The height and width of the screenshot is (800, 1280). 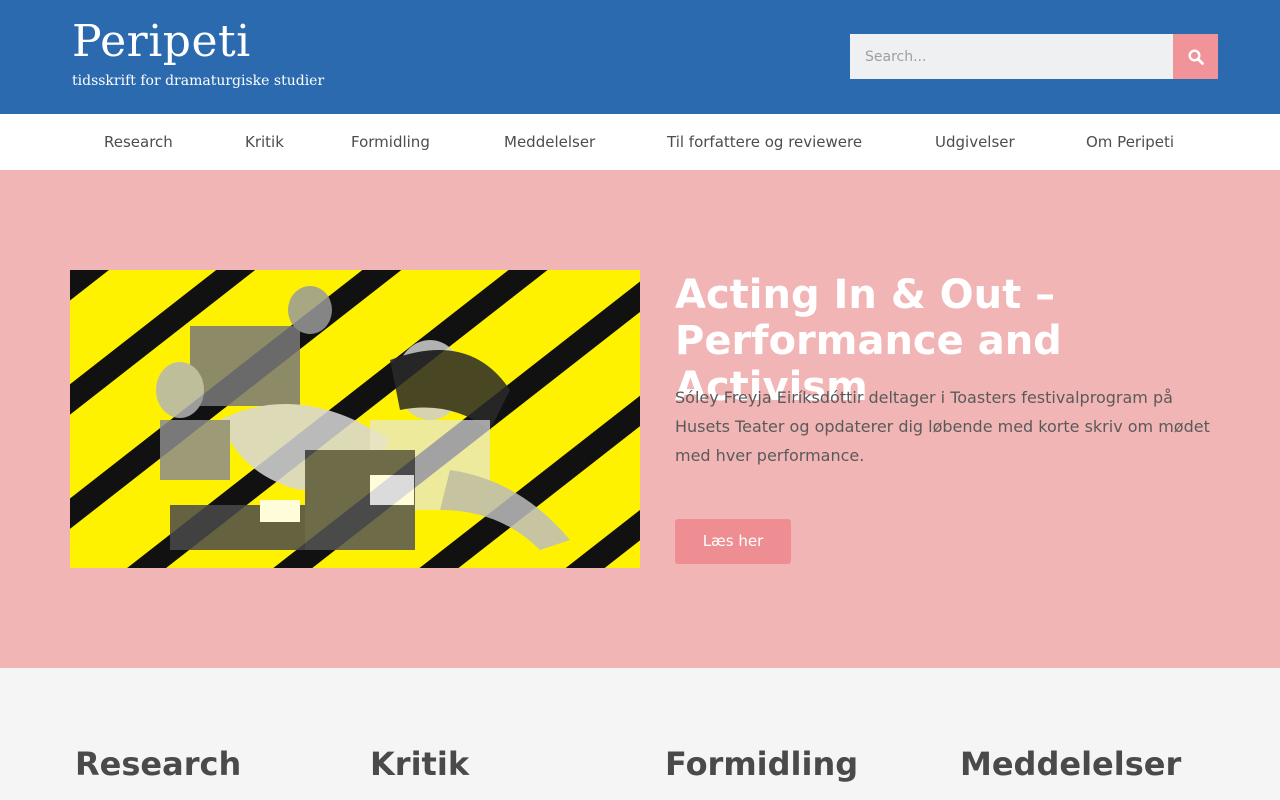 I want to click on section-heading-meddelelser: Meddelelser, so click(x=1071, y=764).